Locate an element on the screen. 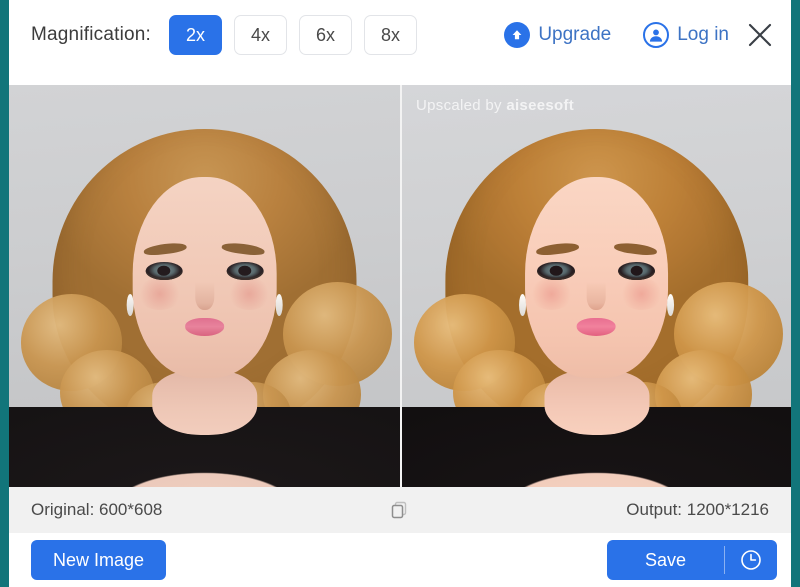  watermark: Upscaled by aiseesoft is located at coordinates (495, 105).